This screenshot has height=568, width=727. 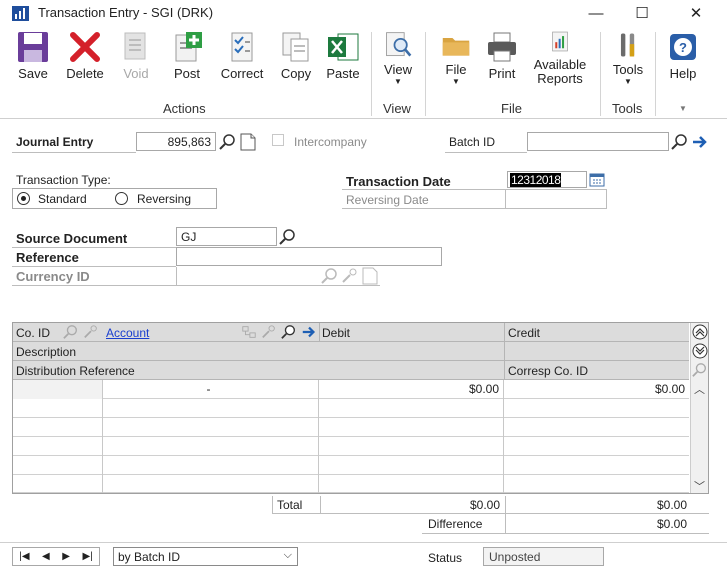 What do you see at coordinates (351, 332) in the screenshot?
I see `grid-header-row-1: Co. ID Account Debit Credit` at bounding box center [351, 332].